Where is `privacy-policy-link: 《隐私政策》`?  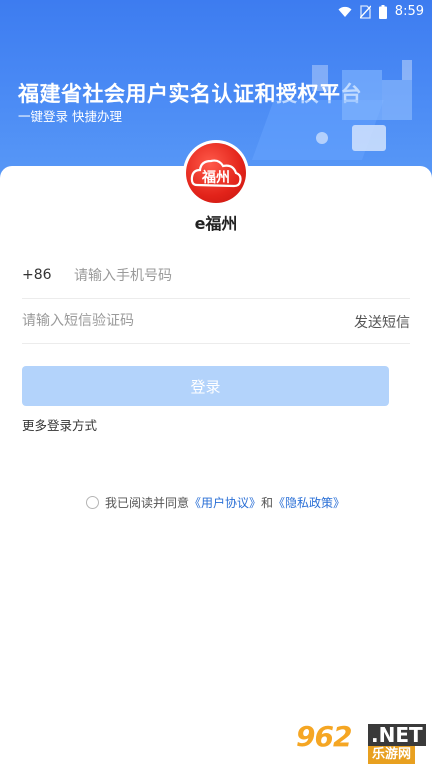
privacy-policy-link: 《隐私政策》 is located at coordinates (309, 502).